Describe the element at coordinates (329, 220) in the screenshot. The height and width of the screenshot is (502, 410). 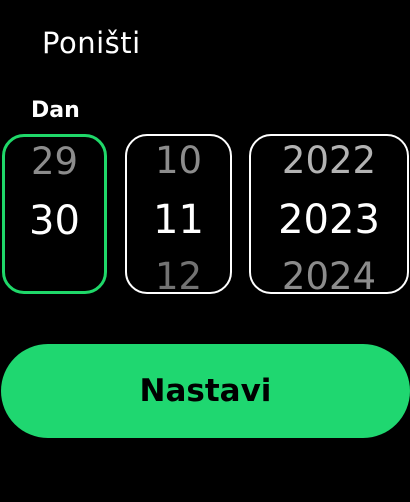
I see `year-current-value: 2023` at that location.